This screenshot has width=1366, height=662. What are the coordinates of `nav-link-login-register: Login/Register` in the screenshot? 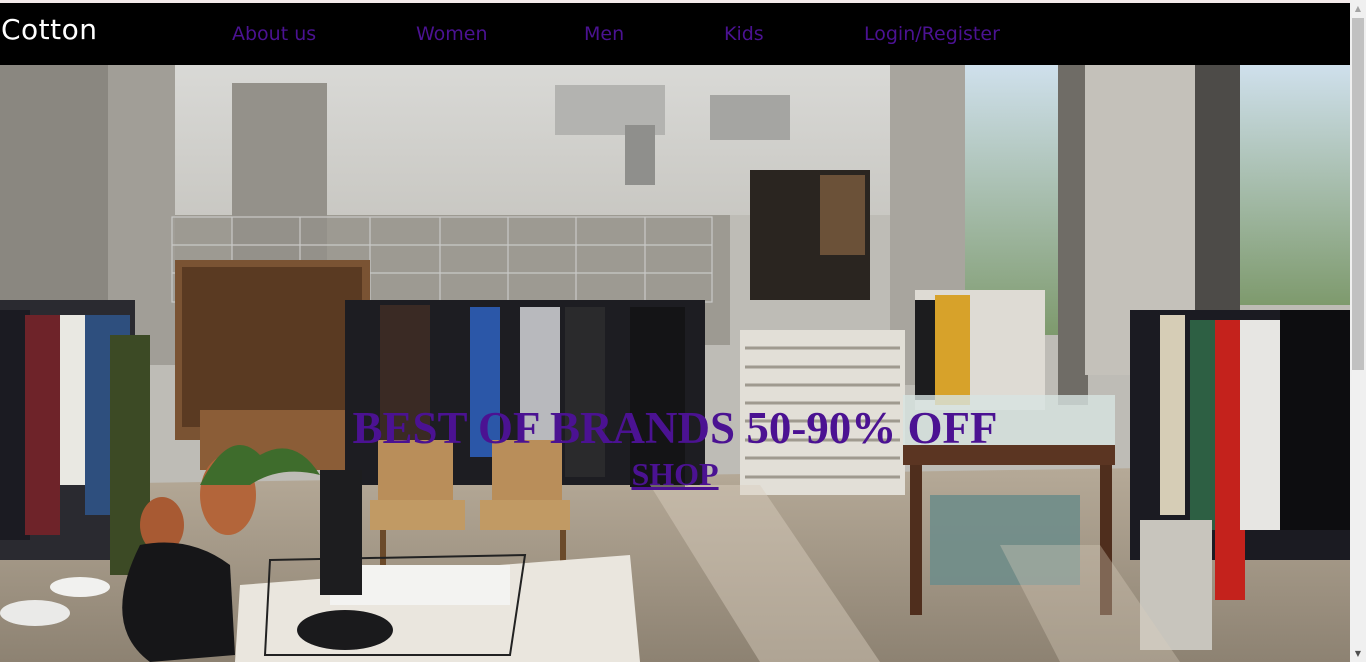 It's located at (932, 34).